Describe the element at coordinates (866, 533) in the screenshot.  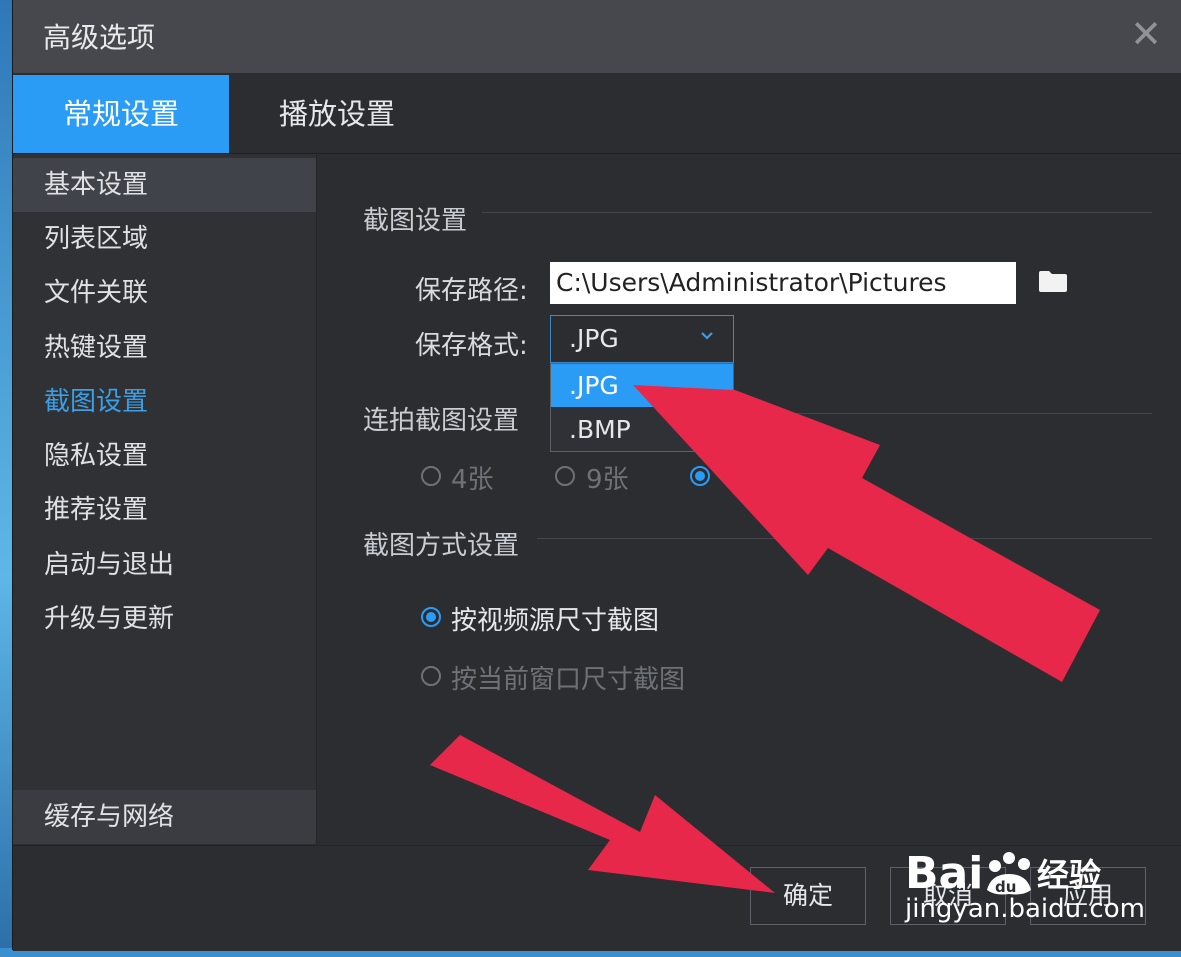
I see `arrow-to-jpg-option` at that location.